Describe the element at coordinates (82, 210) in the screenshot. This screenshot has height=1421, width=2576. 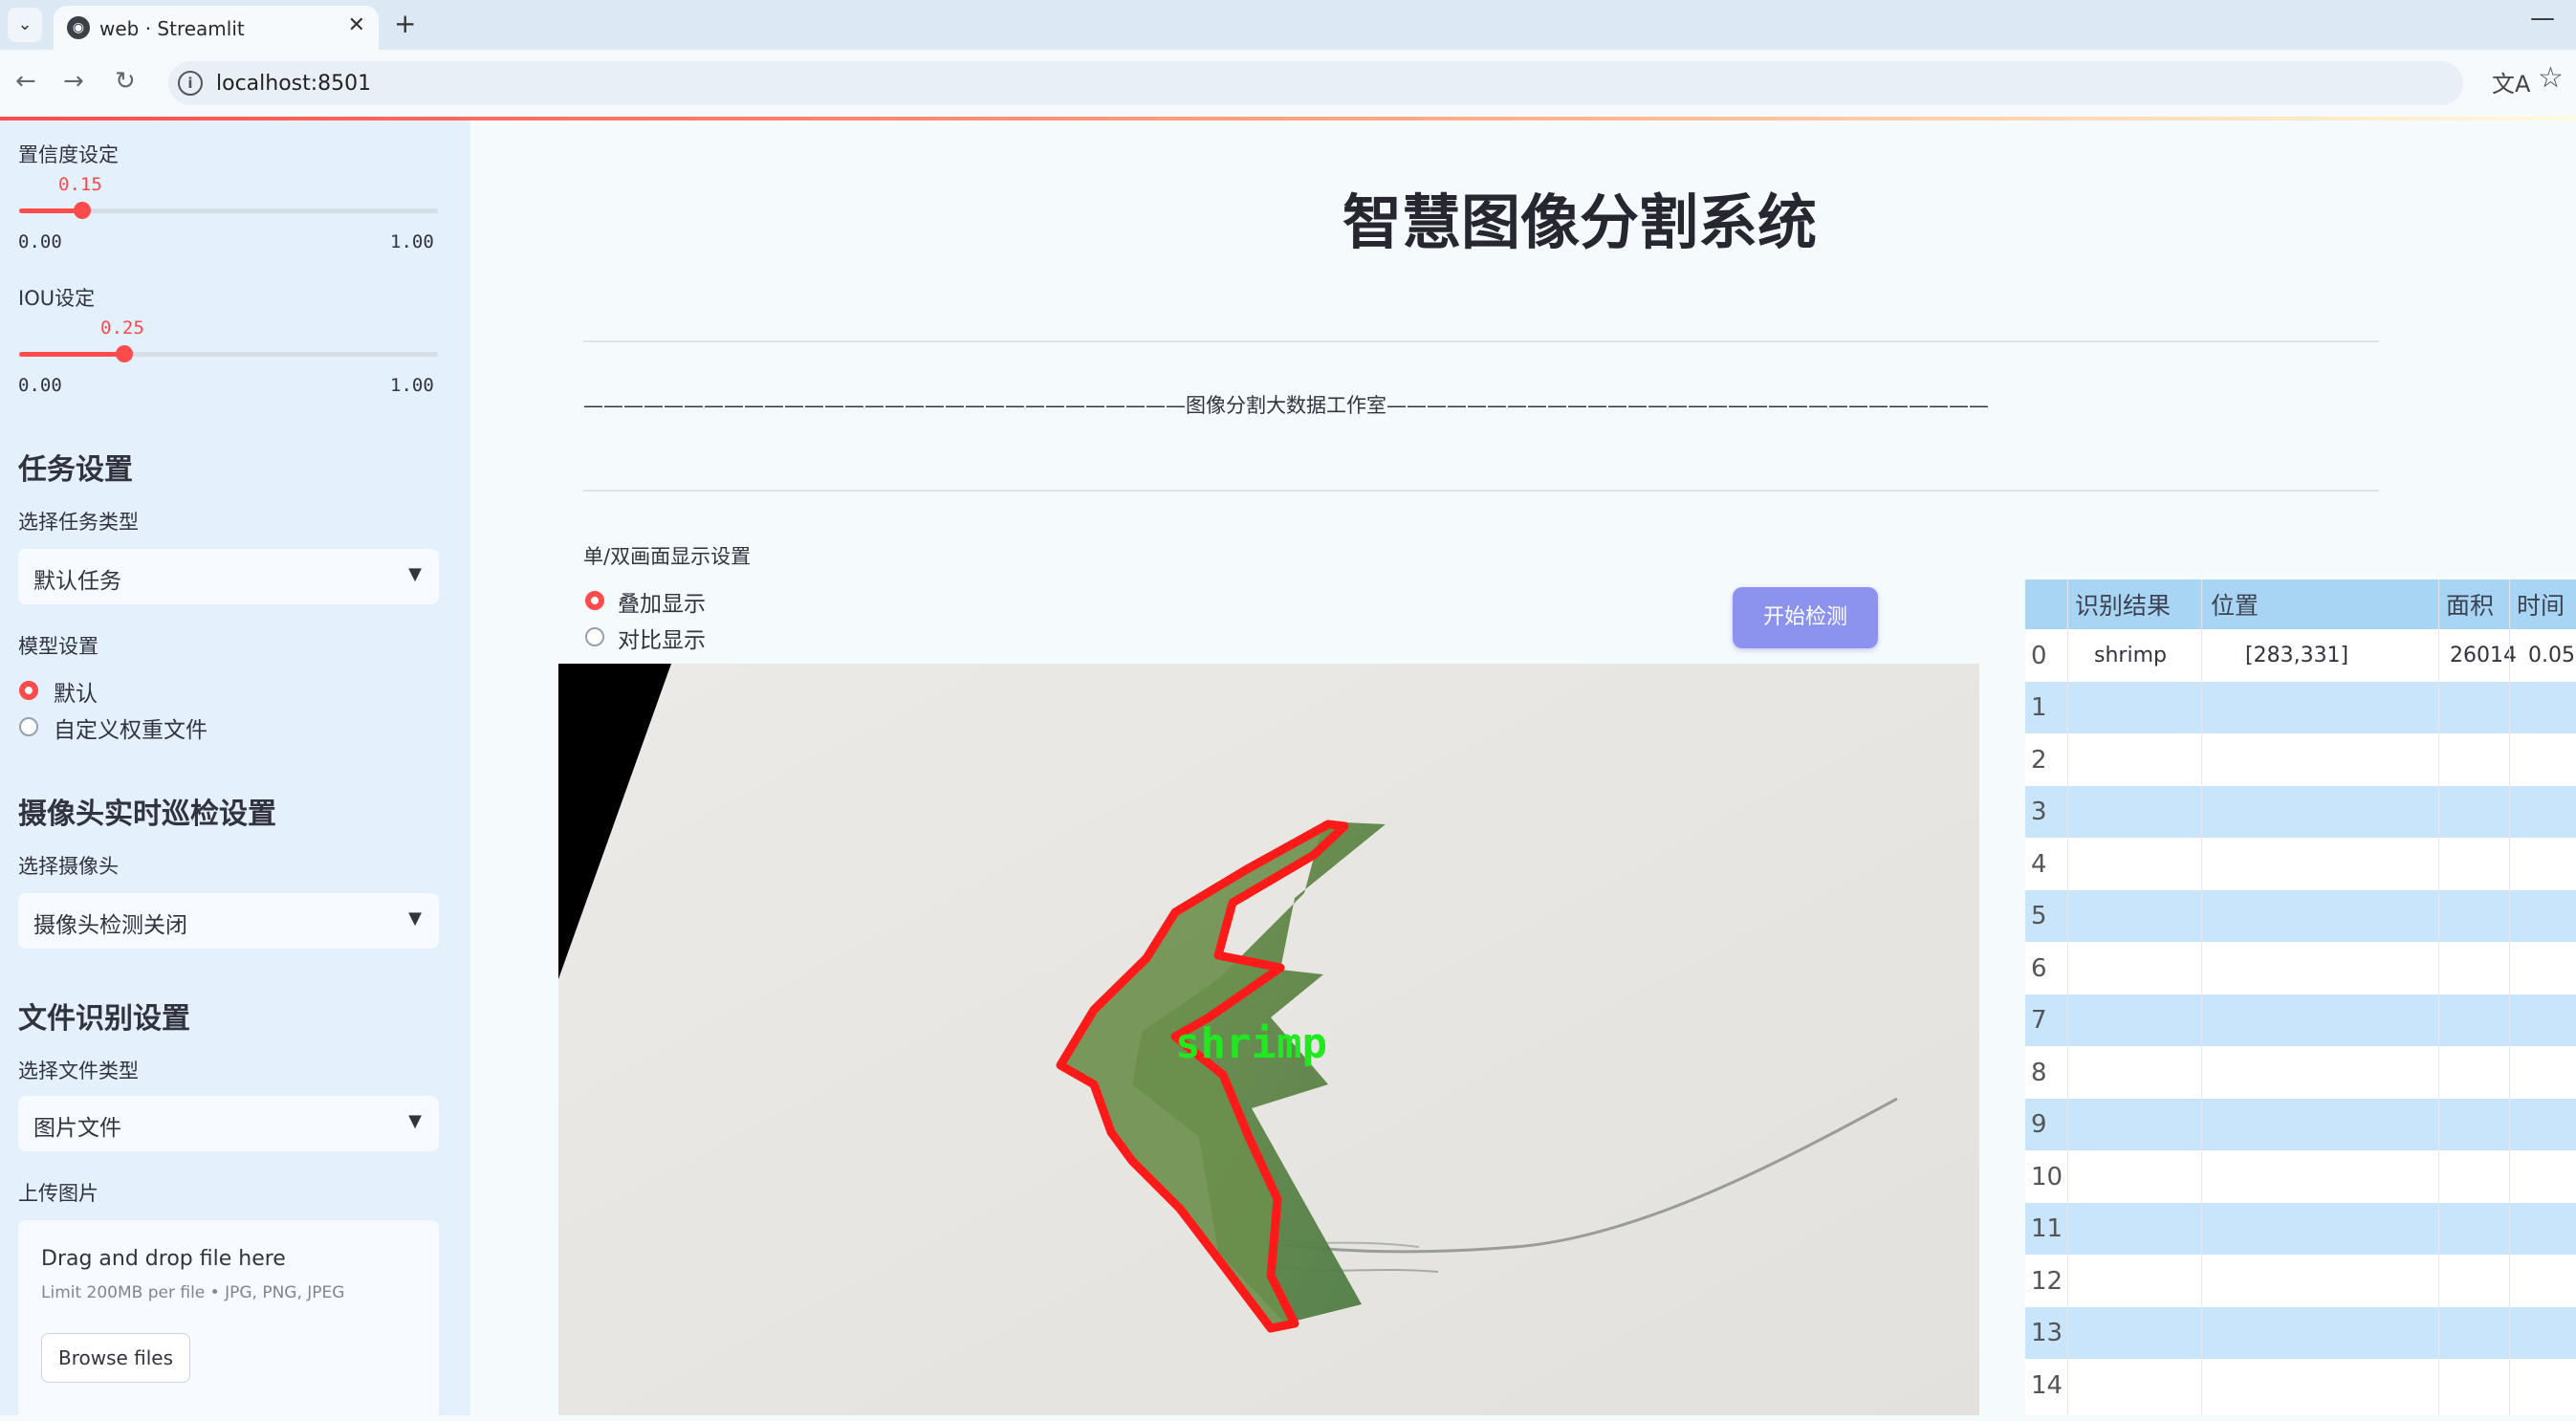
I see `confidence-slider-thumb` at that location.